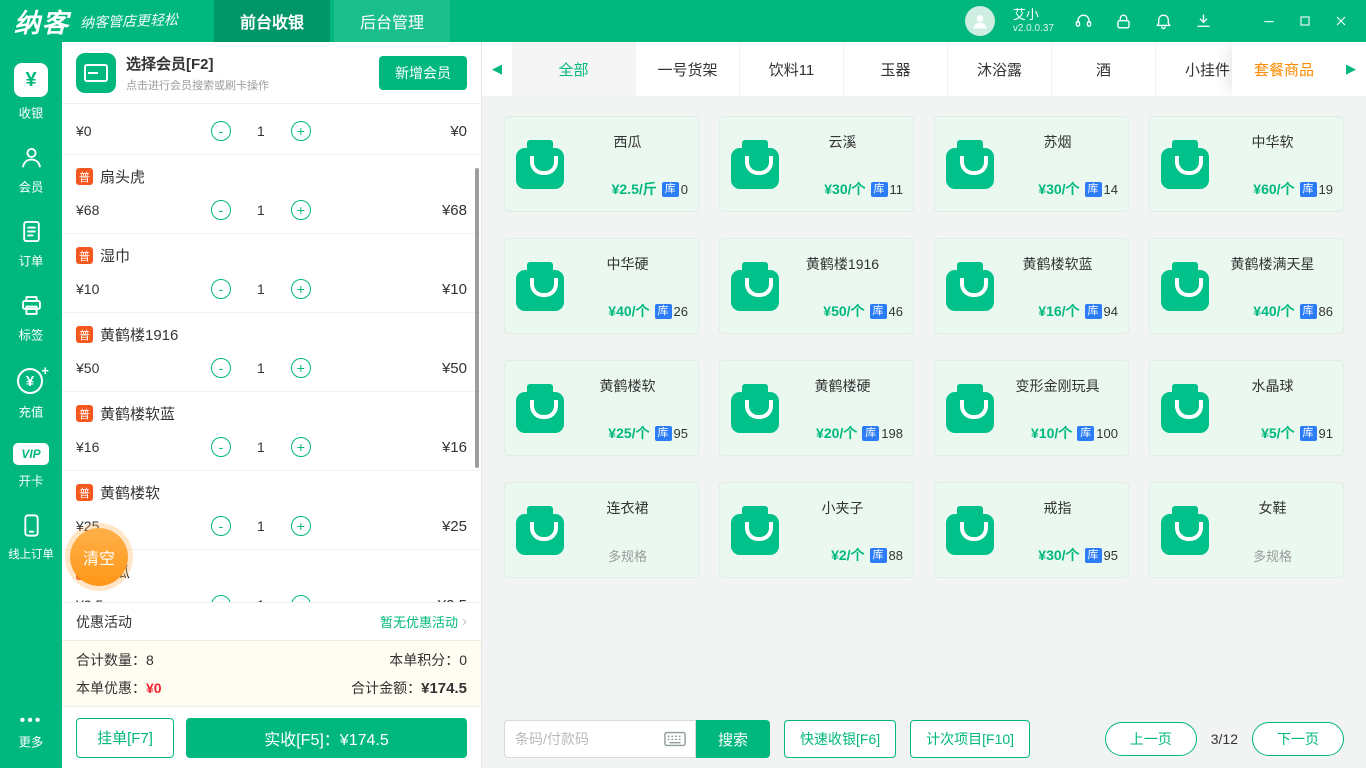  I want to click on next-page-button: 下一页, so click(1298, 739).